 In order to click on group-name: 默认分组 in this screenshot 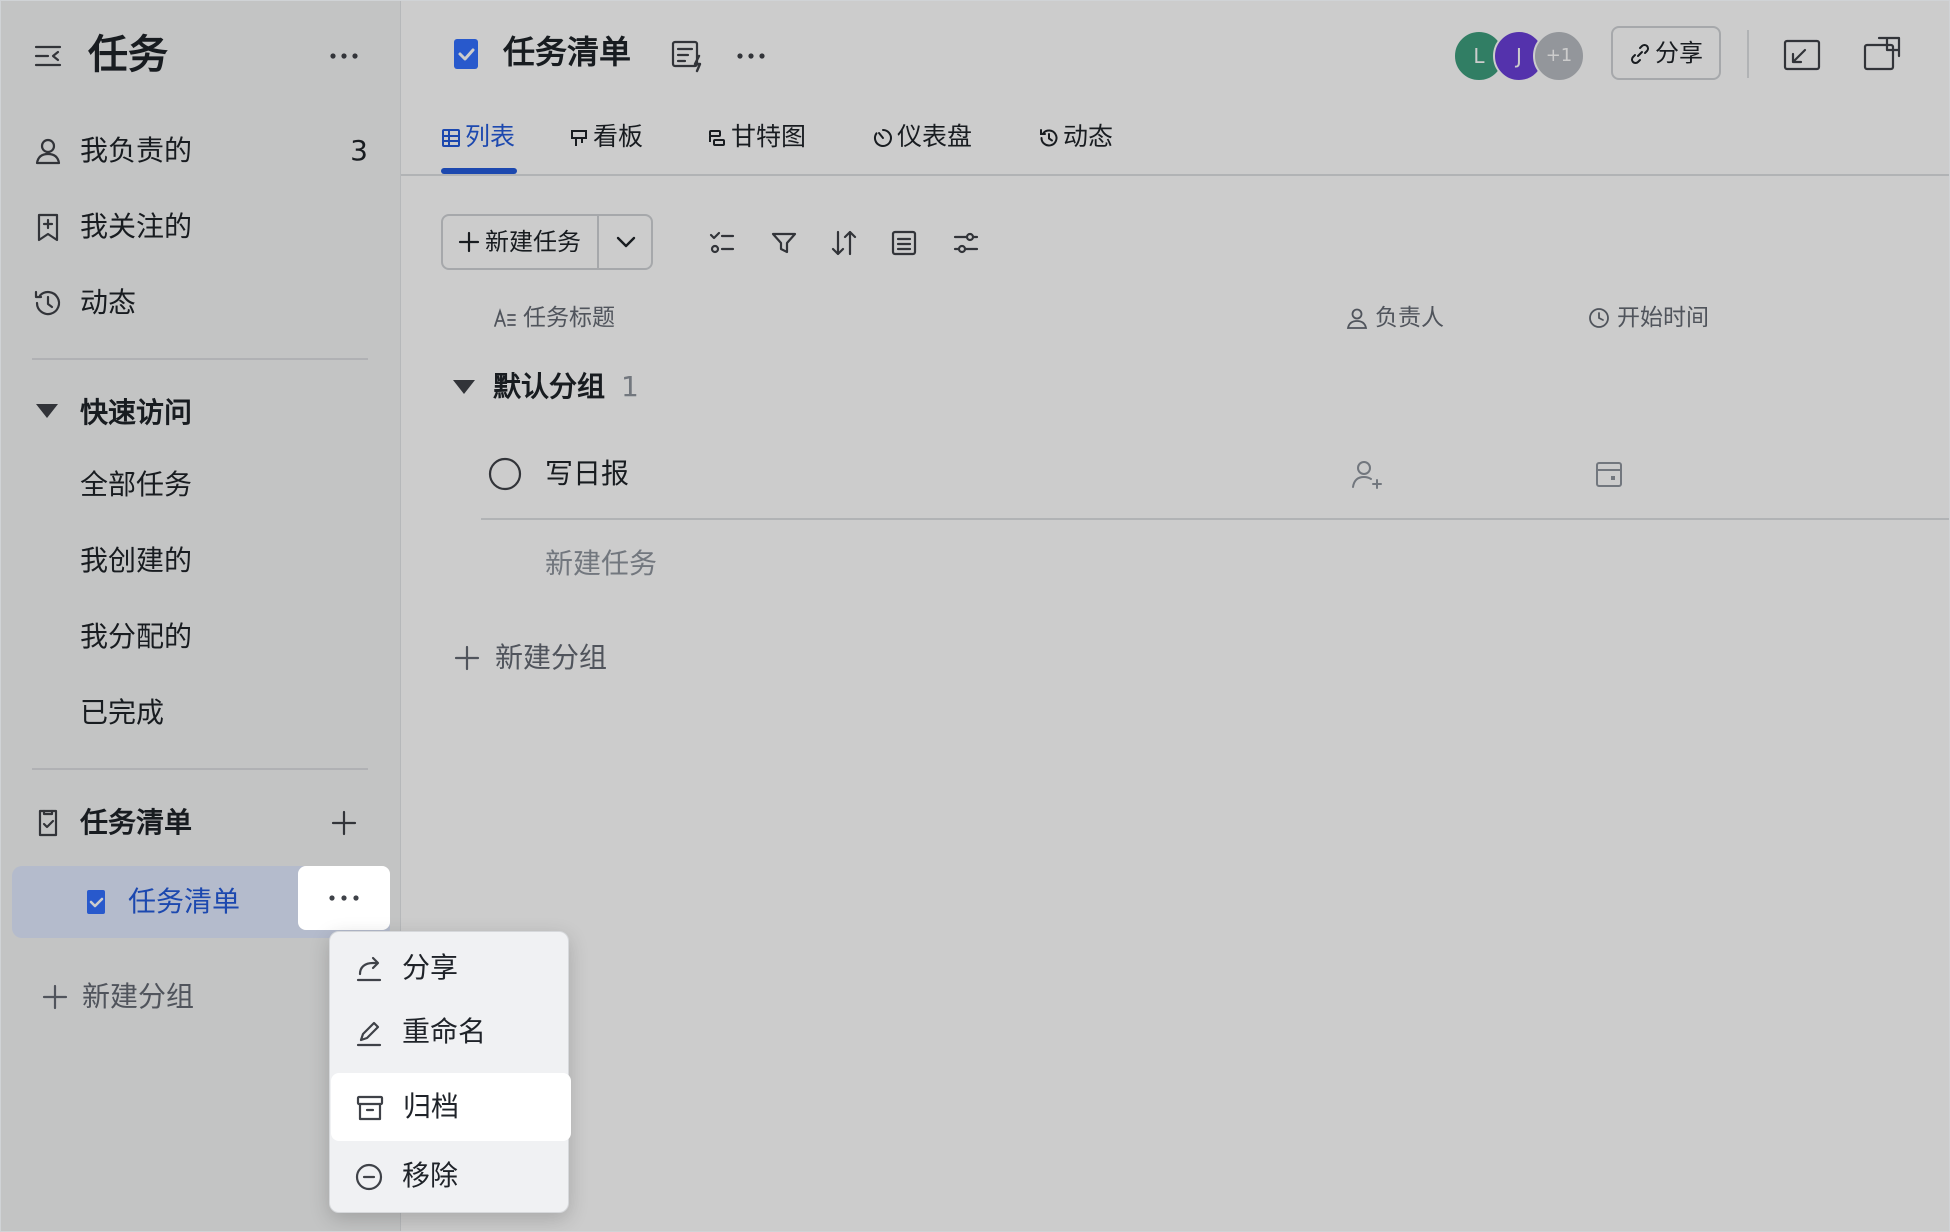, I will do `click(549, 386)`.